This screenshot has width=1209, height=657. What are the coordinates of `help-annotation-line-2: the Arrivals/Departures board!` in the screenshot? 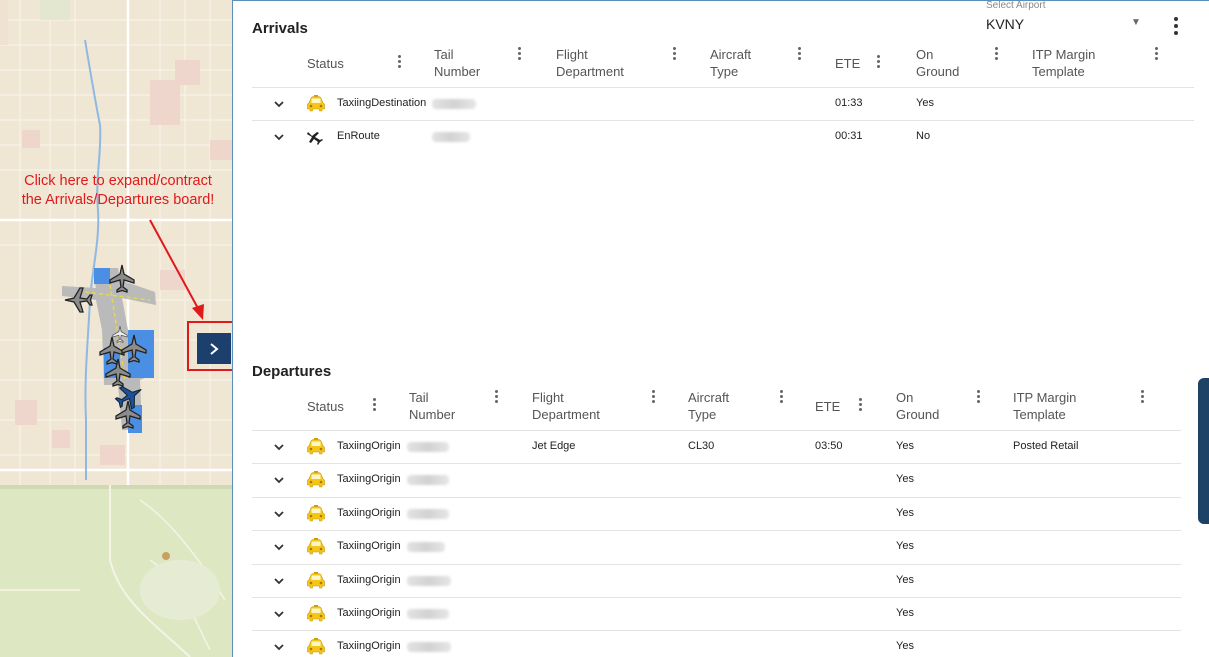 It's located at (118, 200).